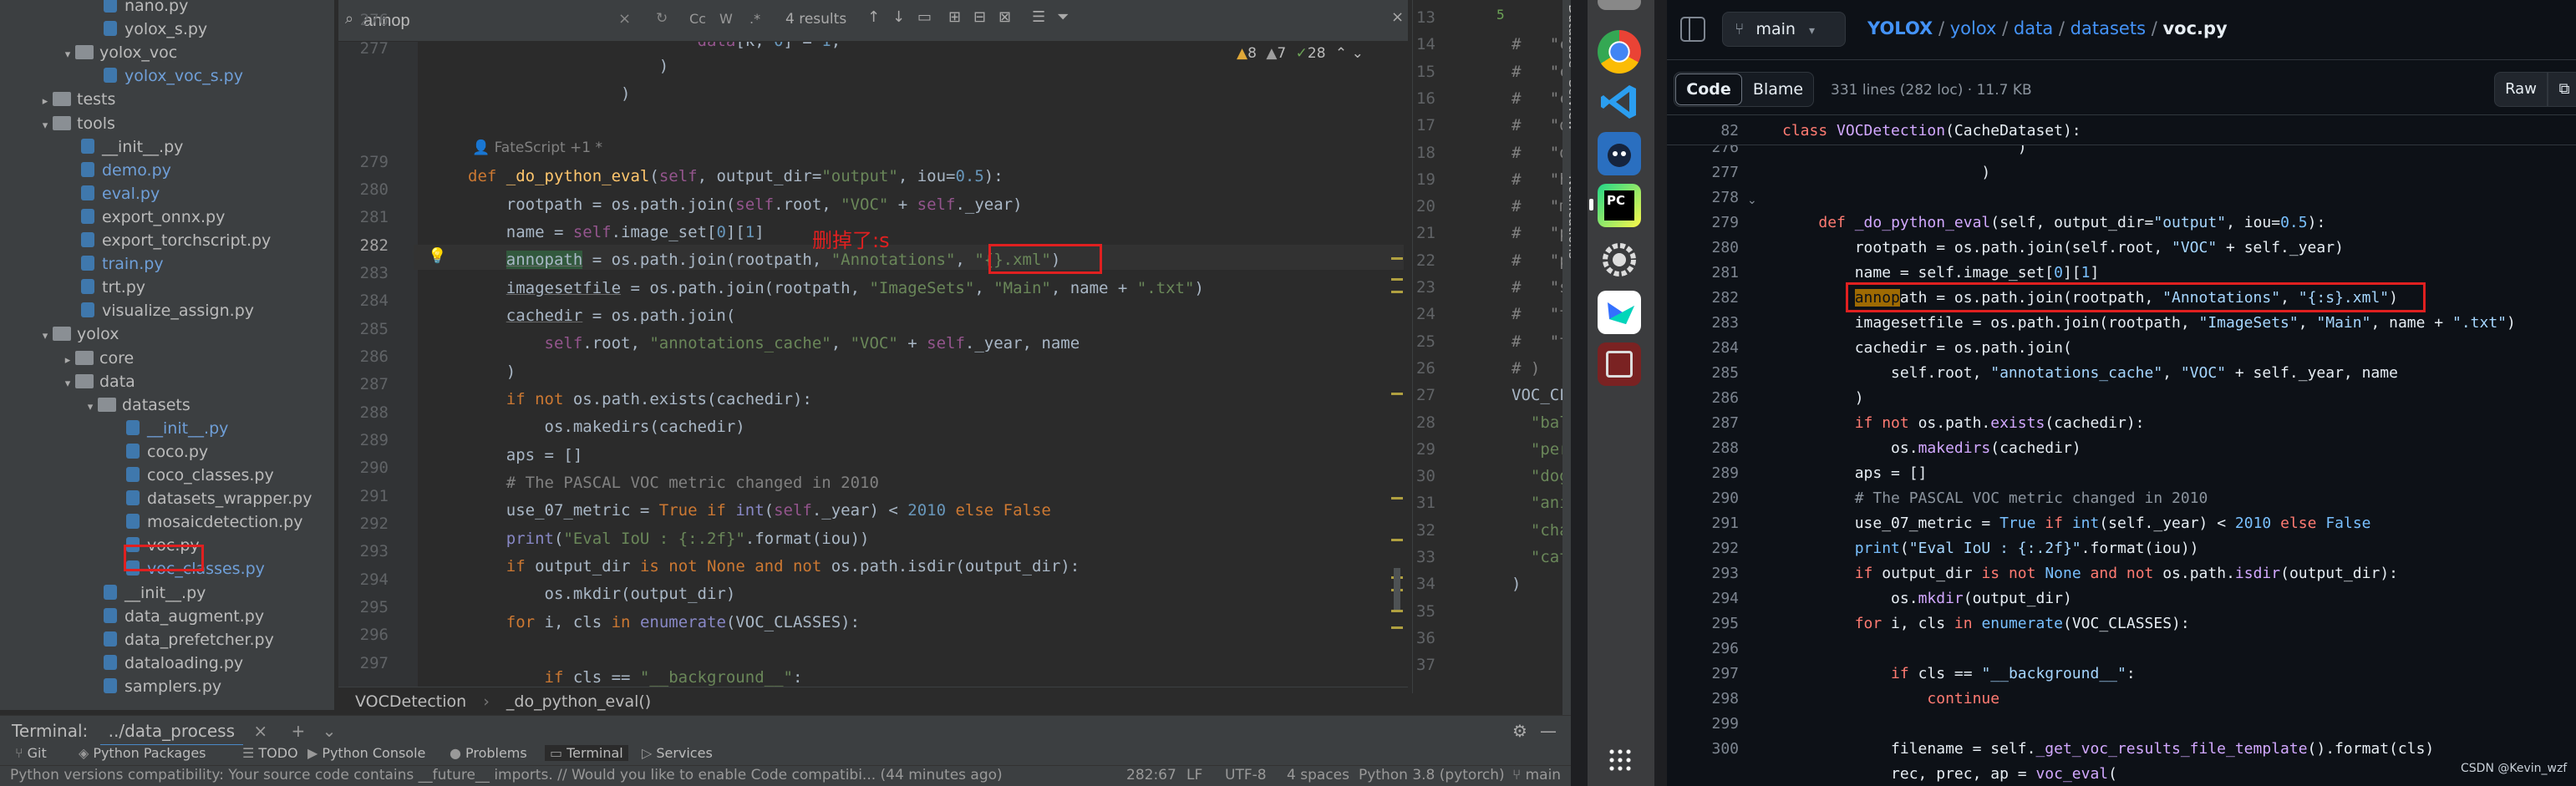 The height and width of the screenshot is (786, 2576). I want to click on tree-folder: ▸ tests, so click(77, 101).